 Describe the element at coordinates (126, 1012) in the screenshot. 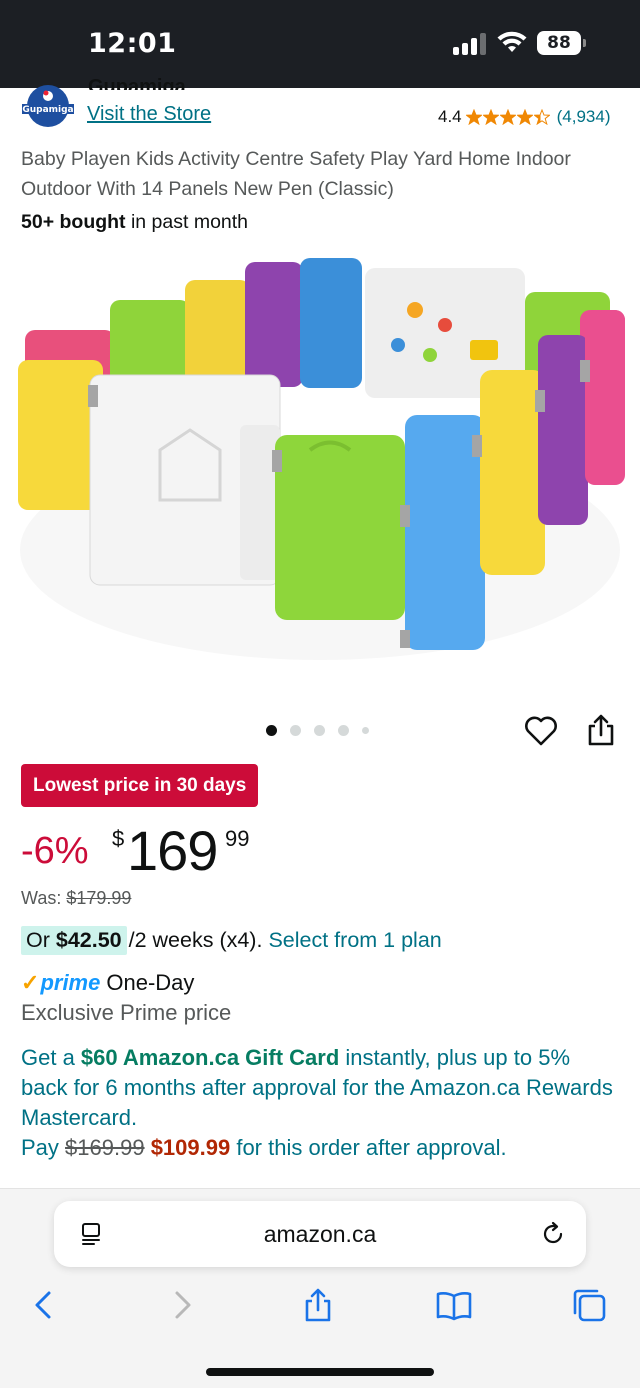

I see `exclusive-prime-price: Exclusive Prime price` at that location.